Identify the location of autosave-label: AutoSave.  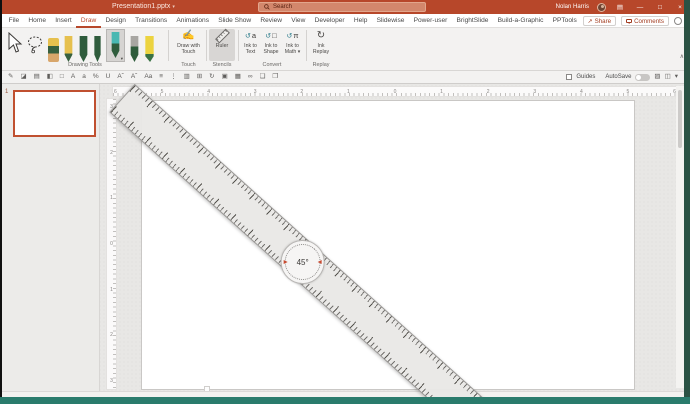
(618, 77).